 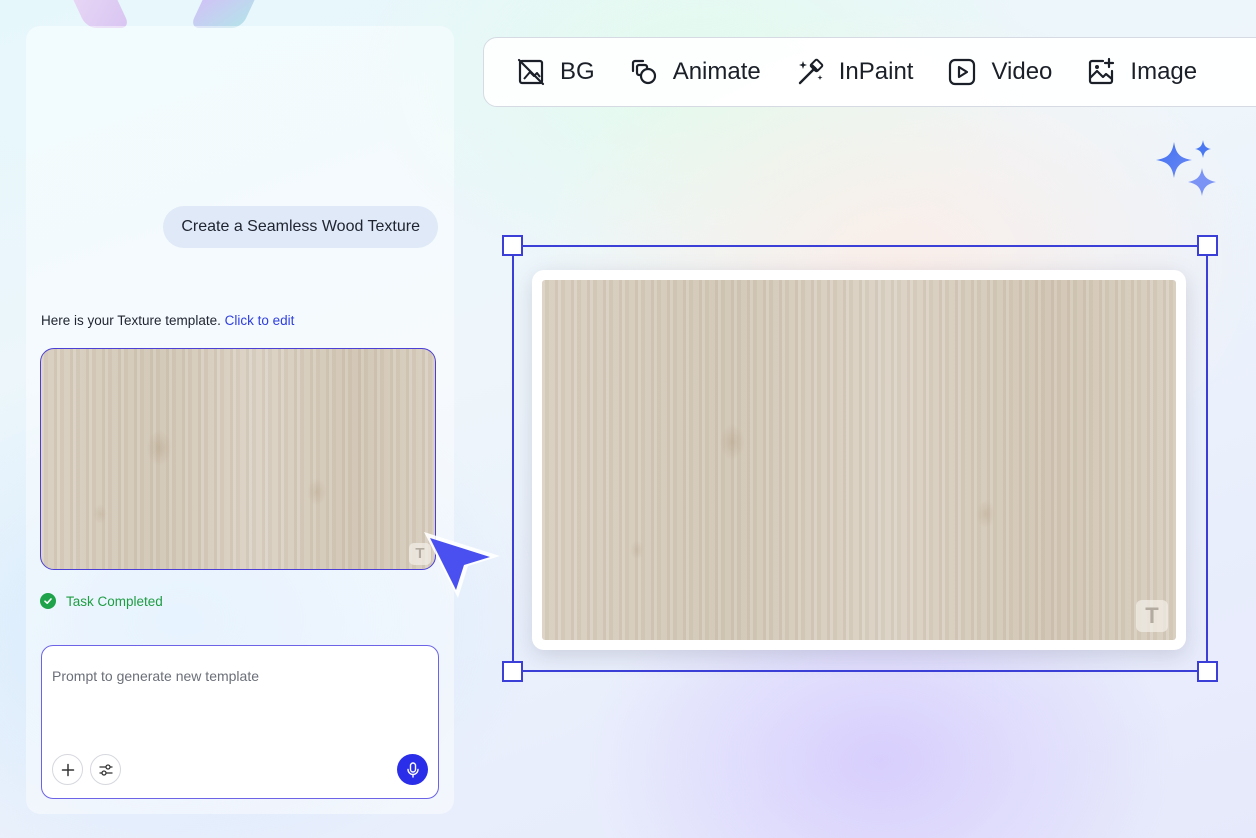 I want to click on tool-image: Image, so click(x=1141, y=72).